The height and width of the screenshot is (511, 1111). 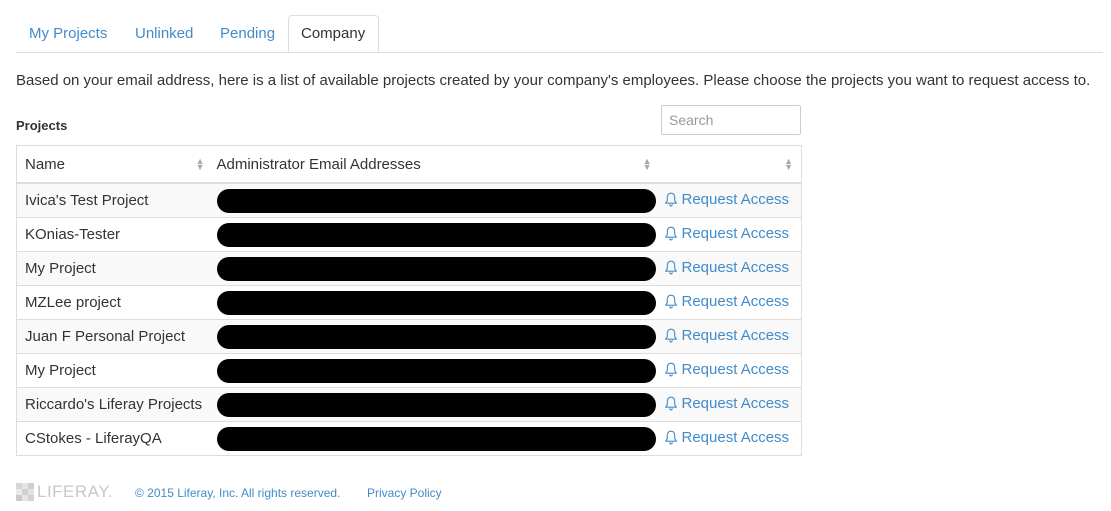 I want to click on table-row: Ivica's Test Project Request Access, so click(x=409, y=200).